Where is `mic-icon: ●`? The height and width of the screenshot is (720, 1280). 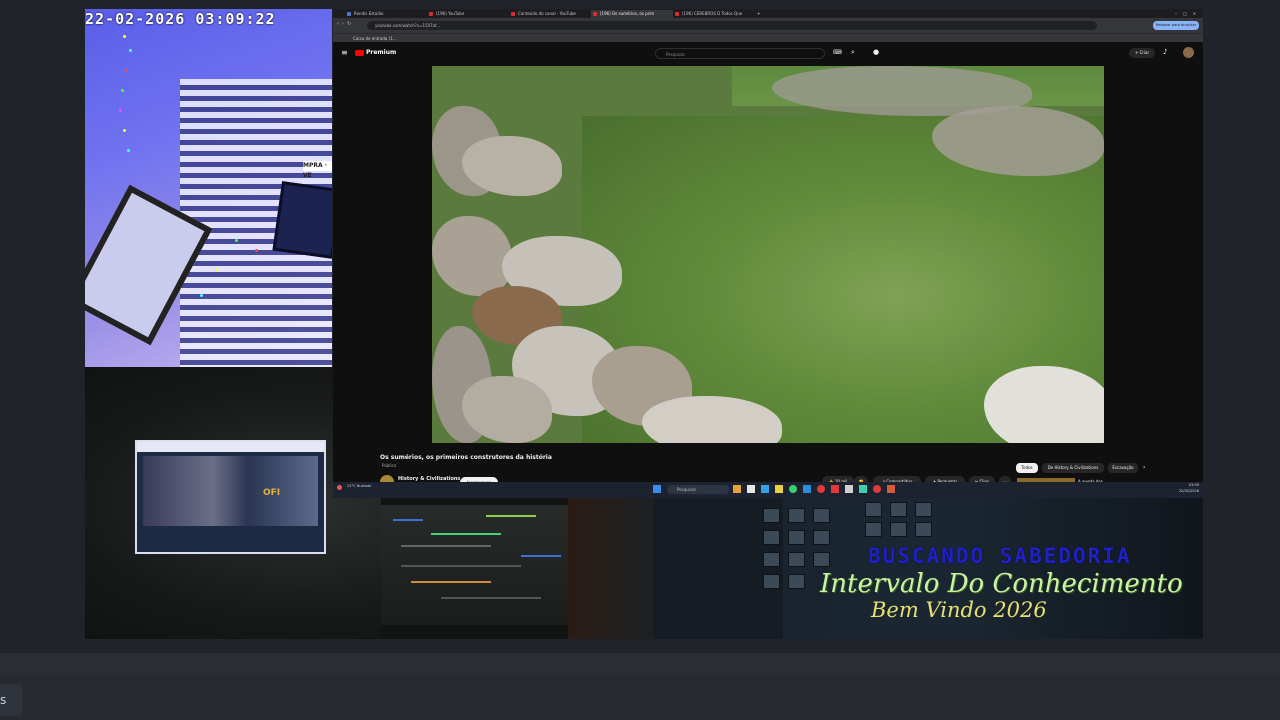
mic-icon: ● is located at coordinates (876, 52).